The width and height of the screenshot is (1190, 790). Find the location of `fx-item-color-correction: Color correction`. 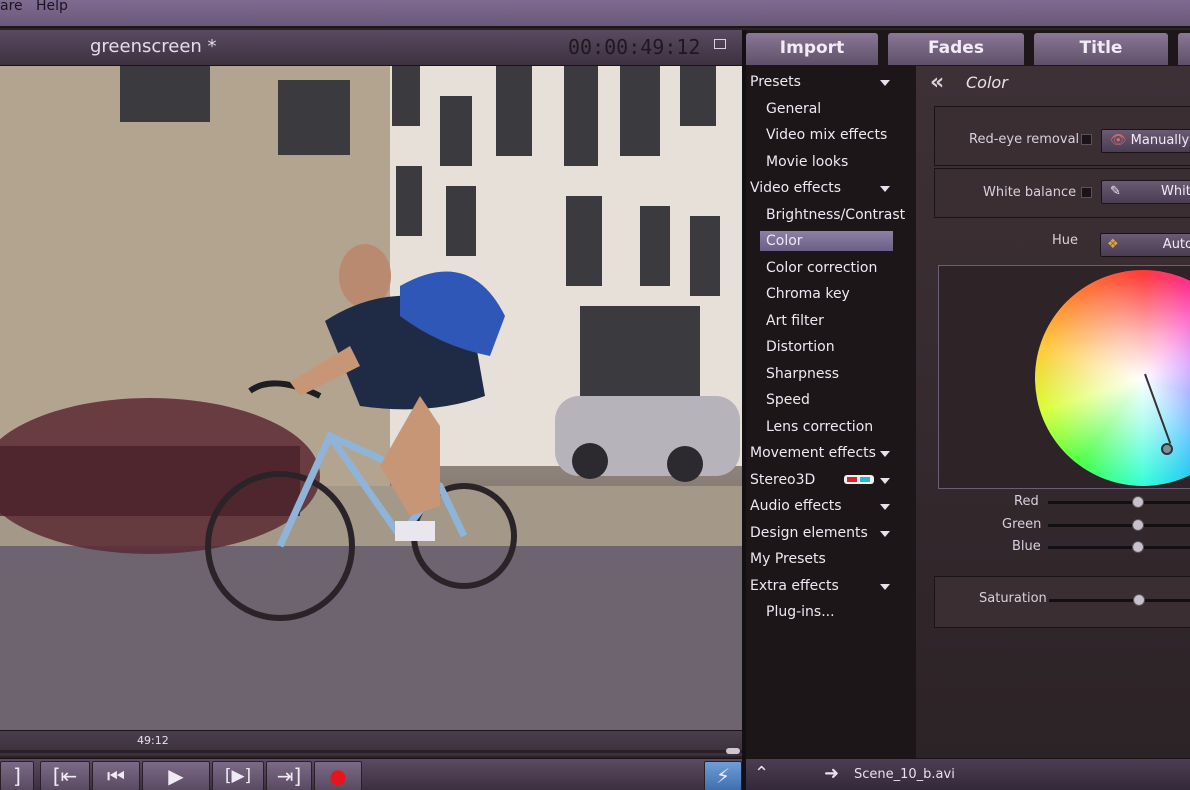

fx-item-color-correction: Color correction is located at coordinates (831, 268).